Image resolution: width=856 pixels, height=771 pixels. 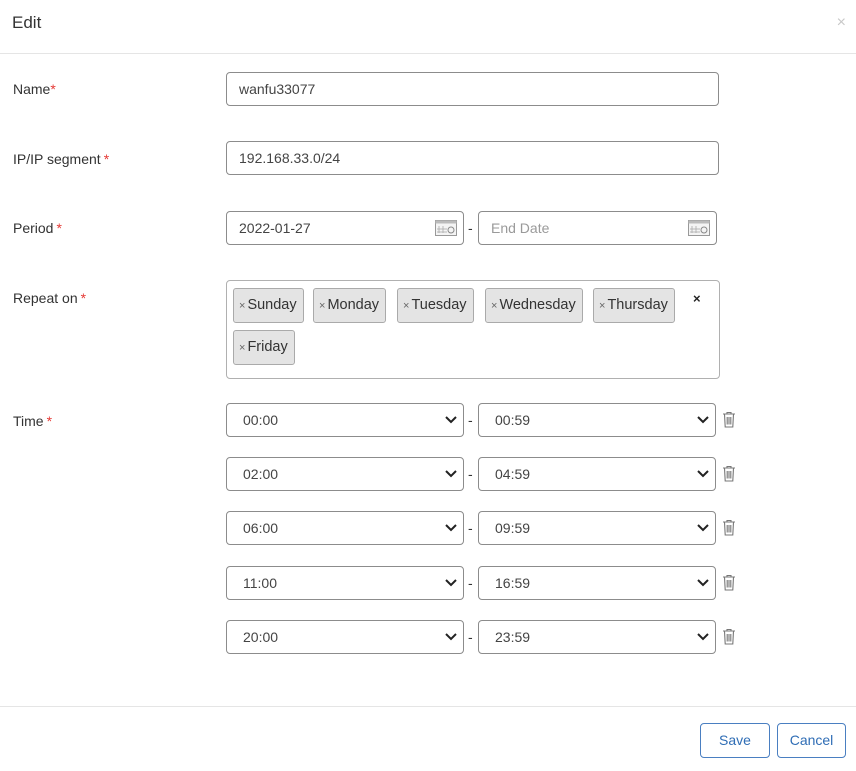 I want to click on close-icon: ×, so click(x=841, y=23).